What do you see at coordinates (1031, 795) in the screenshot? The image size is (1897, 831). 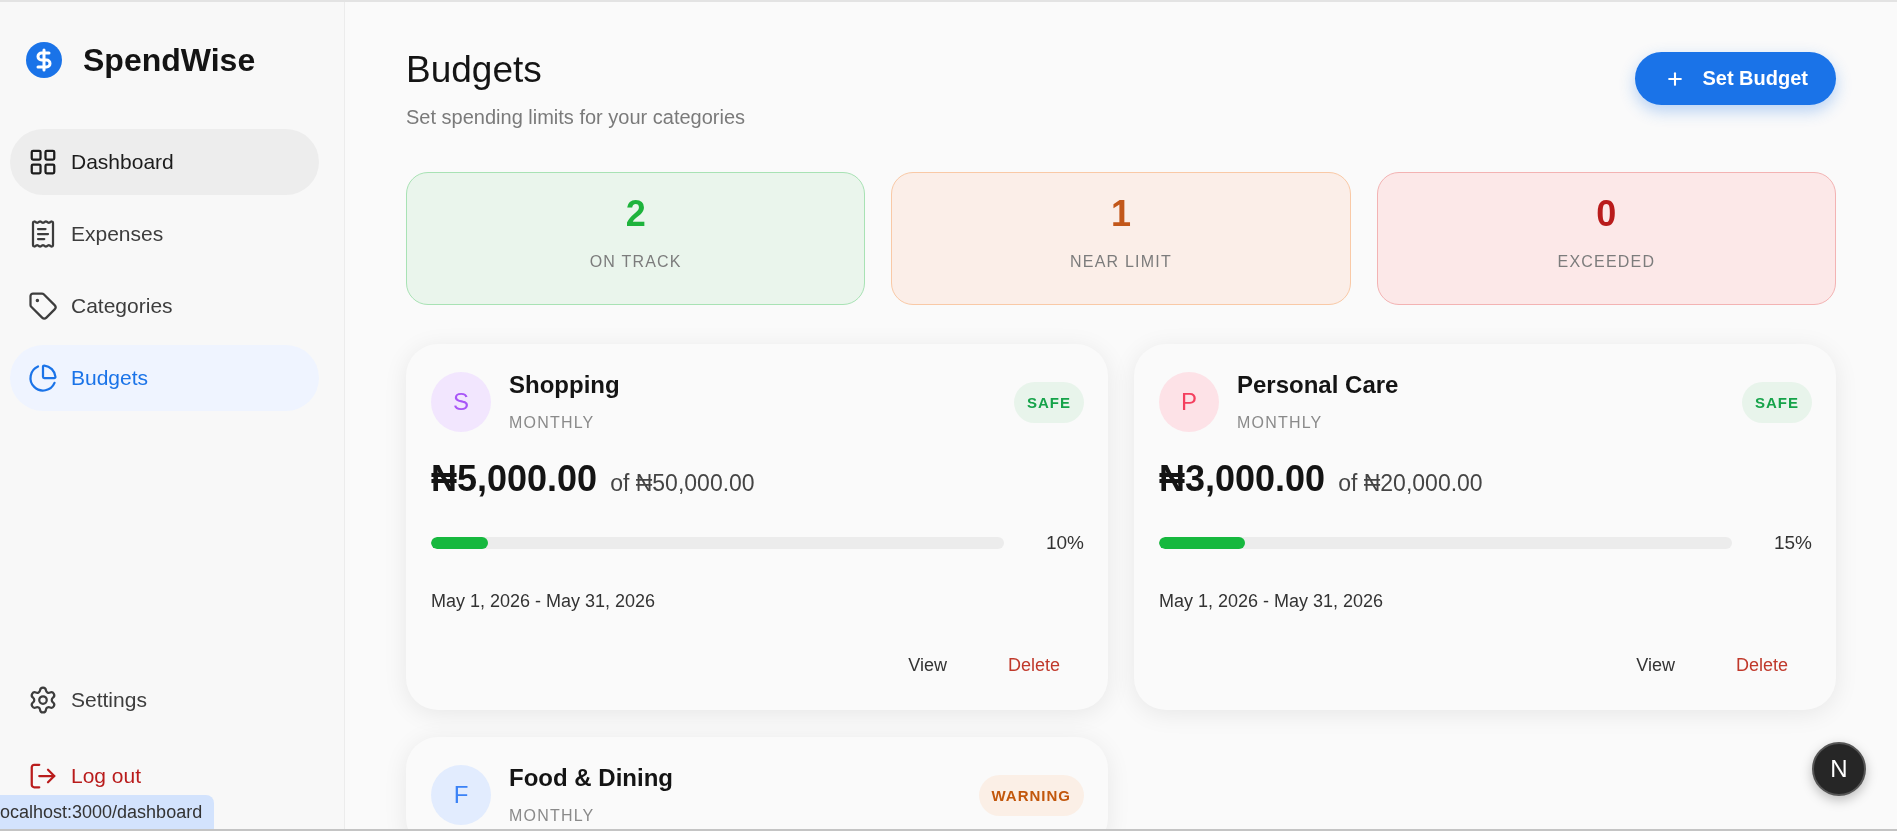 I see `status-badge: WARNING` at bounding box center [1031, 795].